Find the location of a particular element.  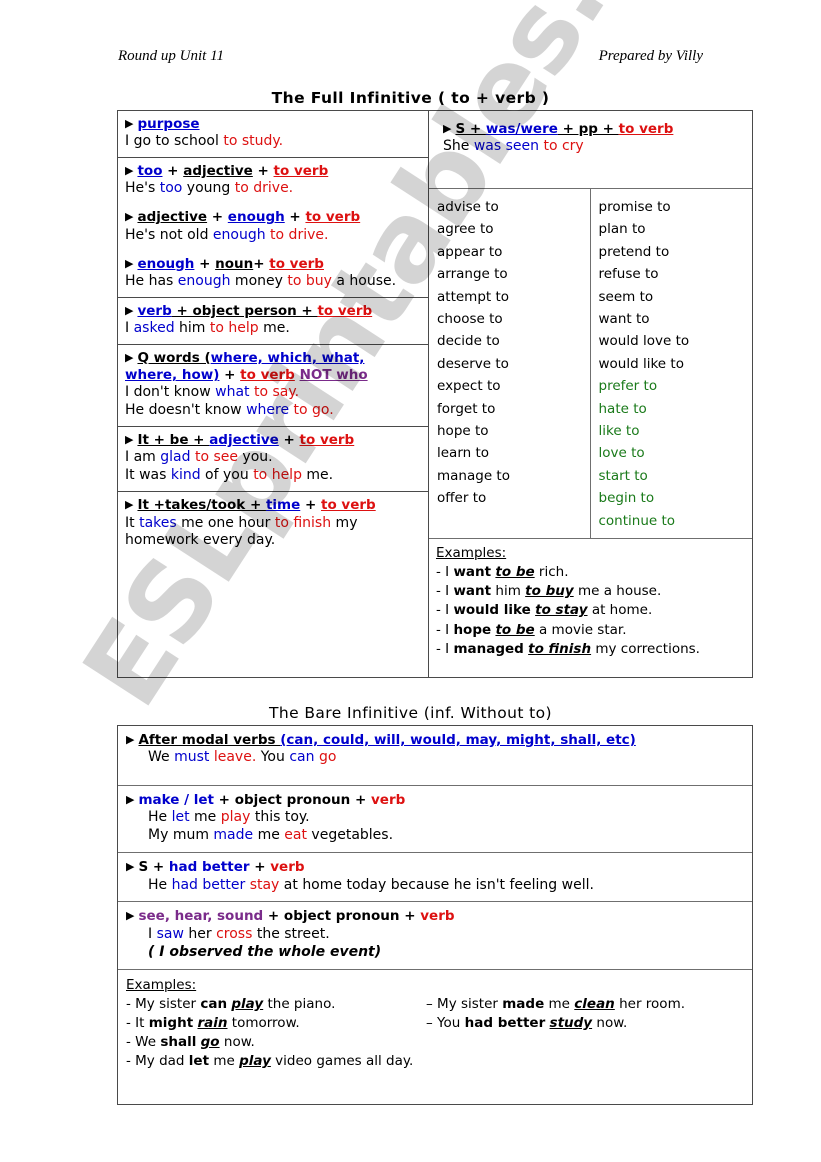

bare-example-item: - My sister can play the piano. is located at coordinates (231, 1003).